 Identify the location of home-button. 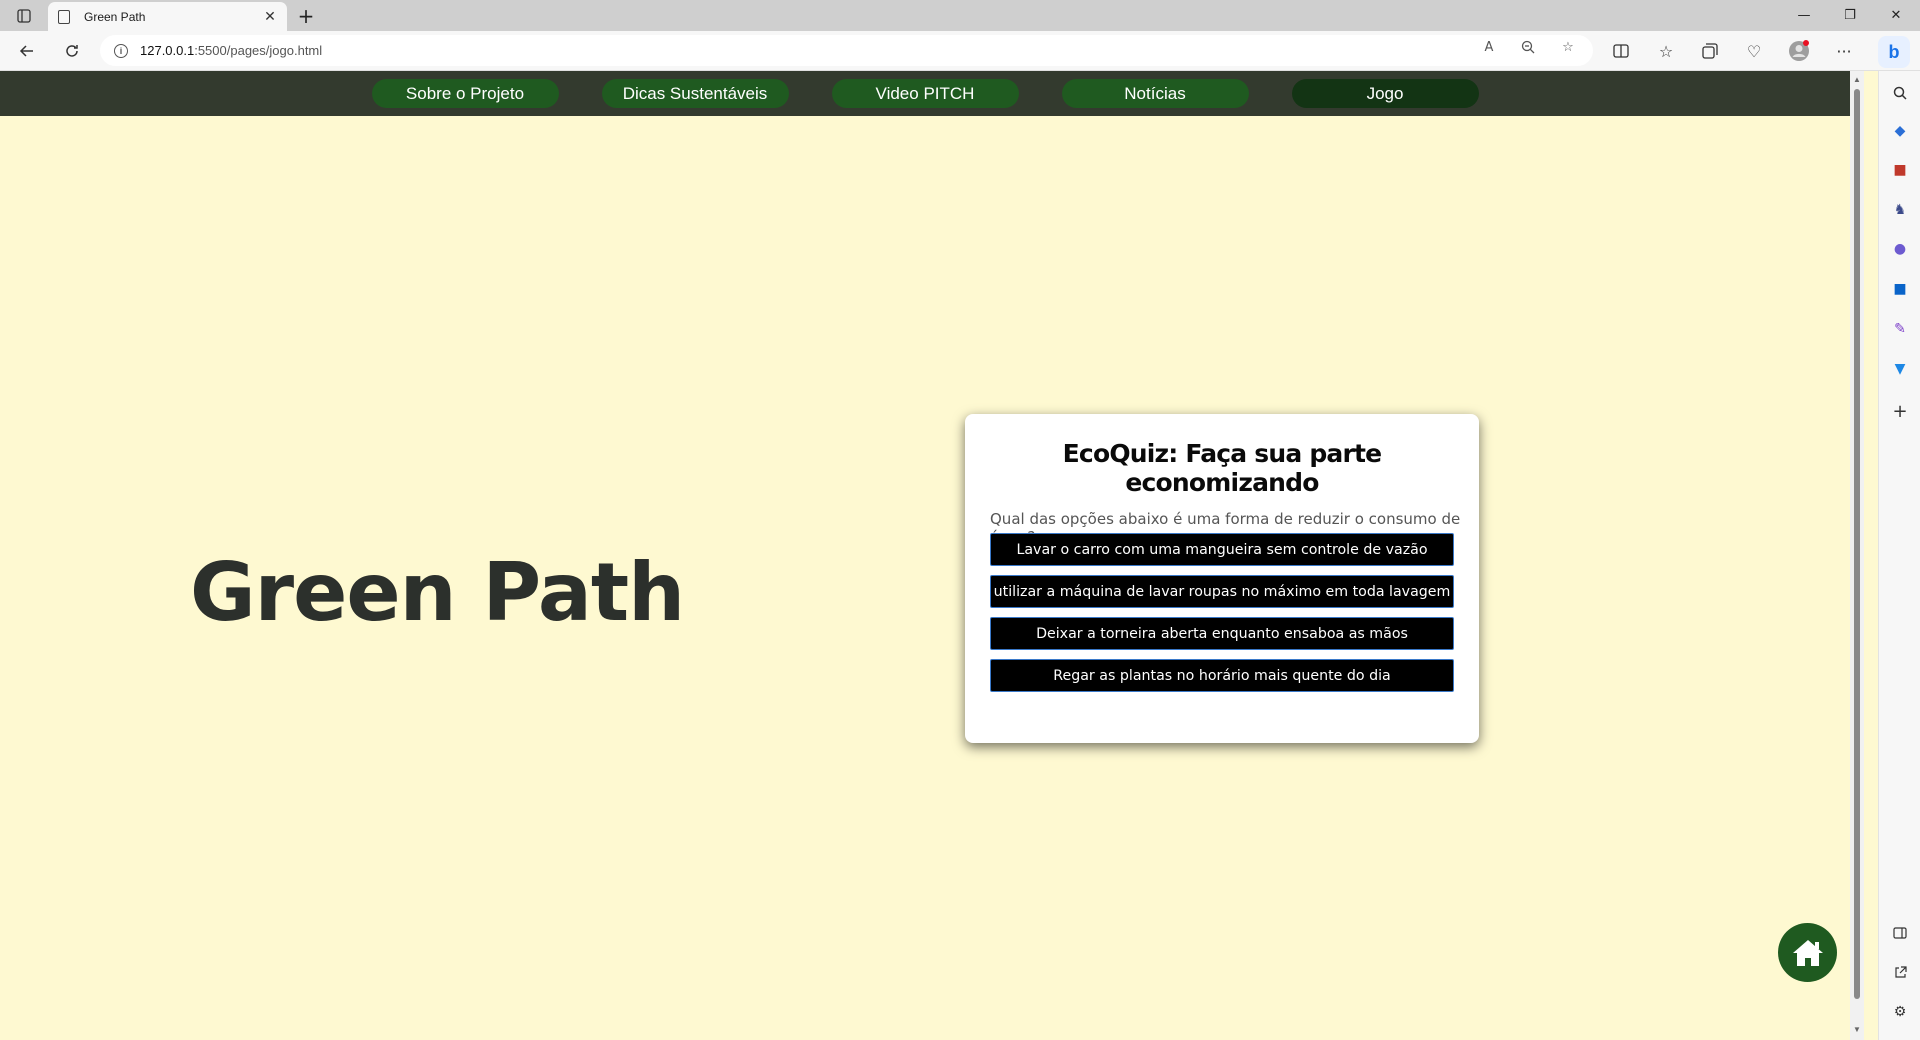
(1807, 952).